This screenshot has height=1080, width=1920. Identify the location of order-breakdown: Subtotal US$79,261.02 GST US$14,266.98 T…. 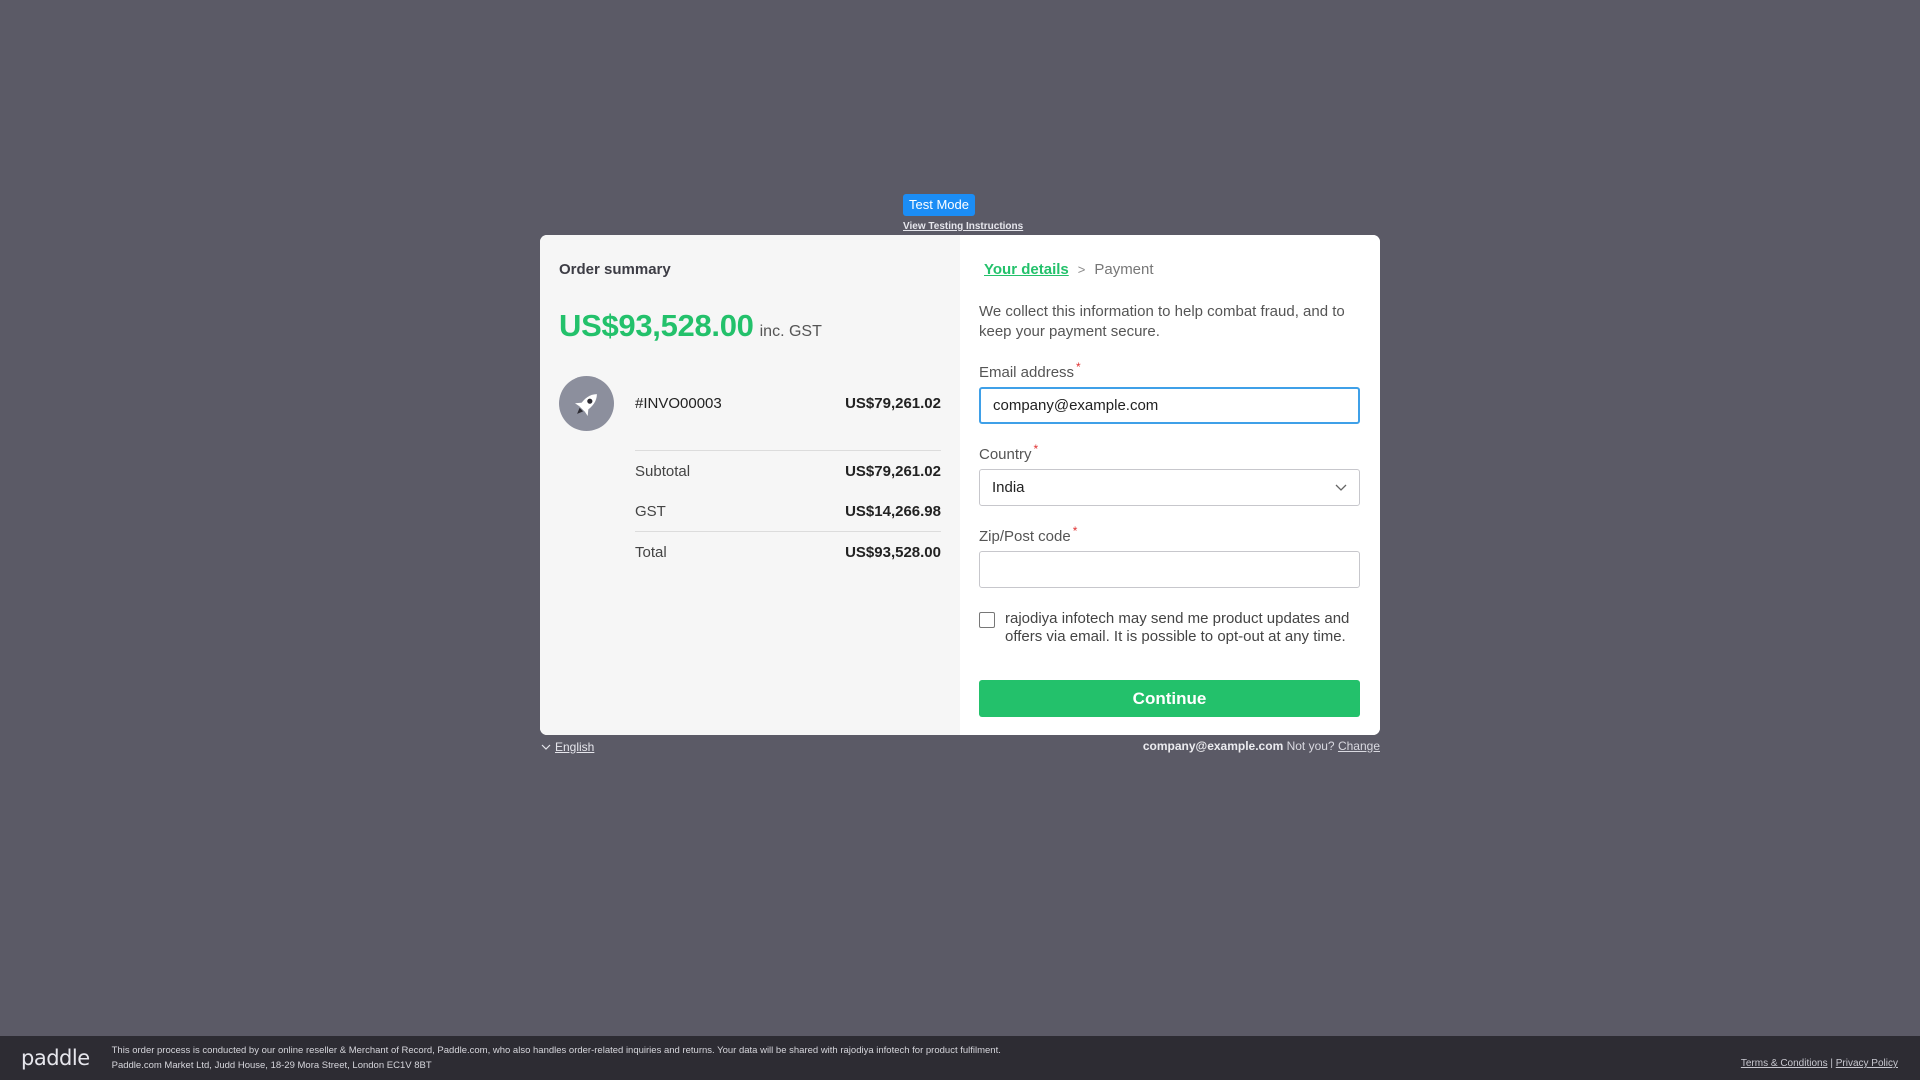
(788, 511).